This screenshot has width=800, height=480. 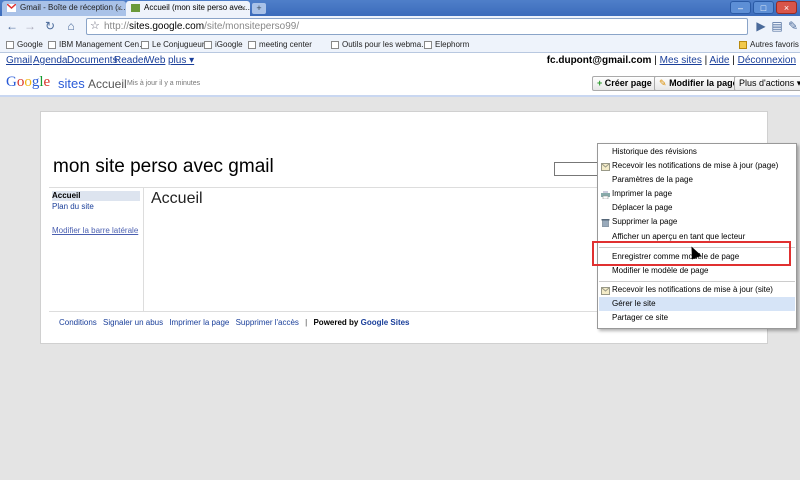 I want to click on footer-remove-access-link: Supprimer l'accès, so click(x=267, y=322).